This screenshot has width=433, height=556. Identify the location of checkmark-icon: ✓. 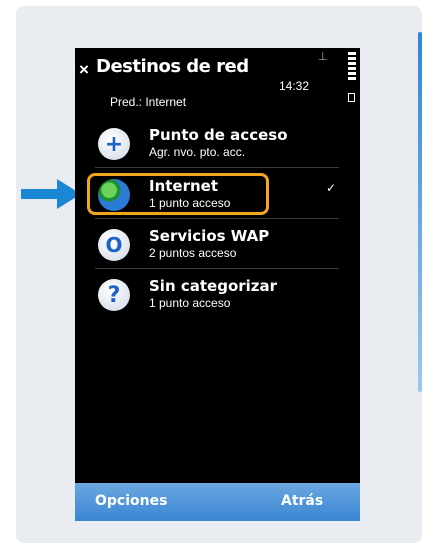
(331, 188).